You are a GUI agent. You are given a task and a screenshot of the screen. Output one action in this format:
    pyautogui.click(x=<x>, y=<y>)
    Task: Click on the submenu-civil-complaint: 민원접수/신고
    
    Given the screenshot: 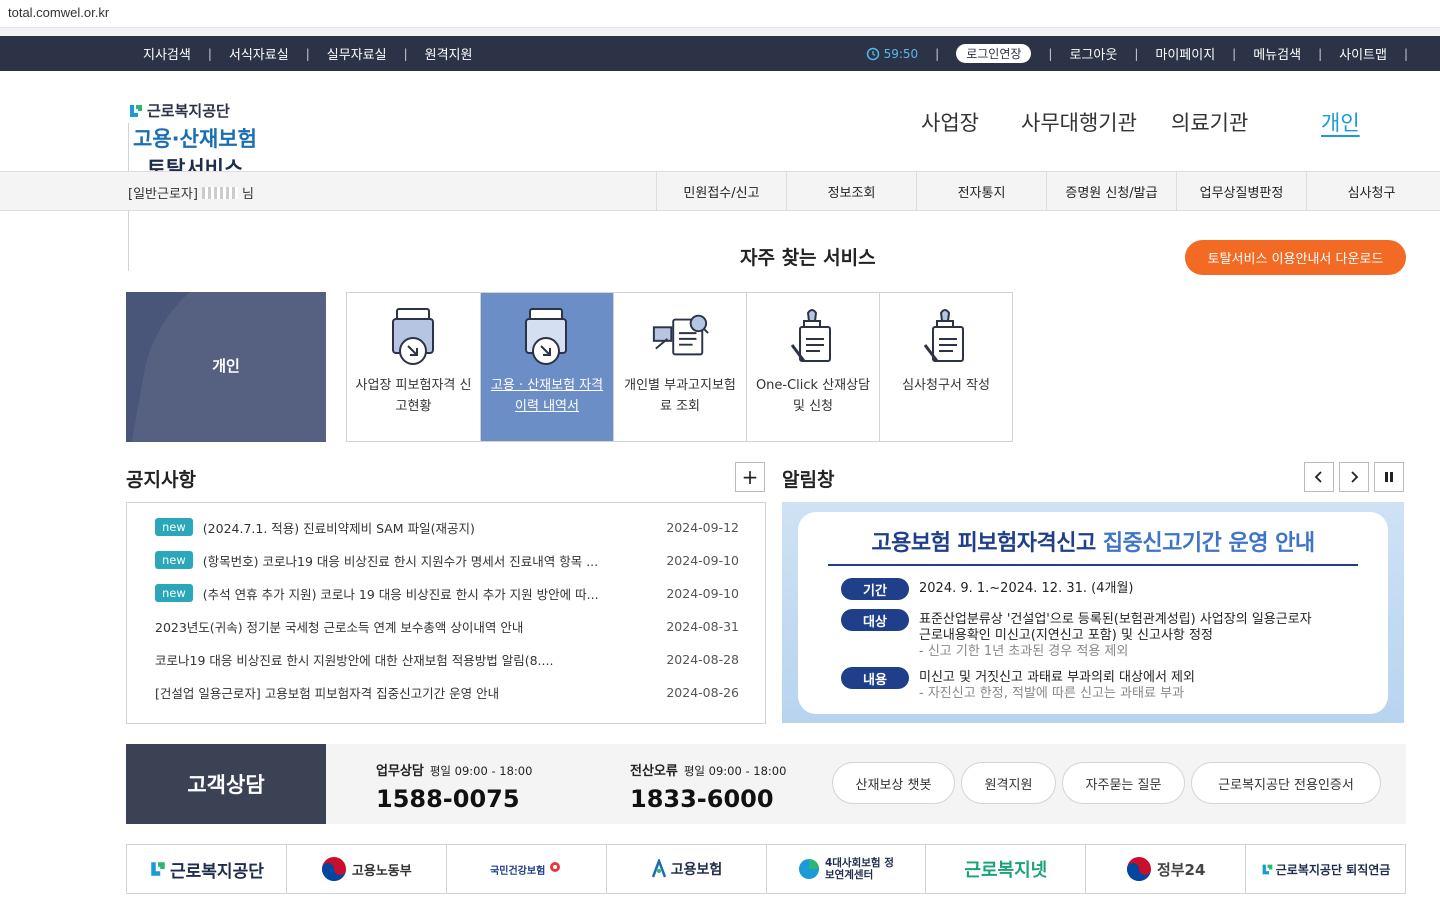 What is the action you would take?
    pyautogui.click(x=721, y=191)
    